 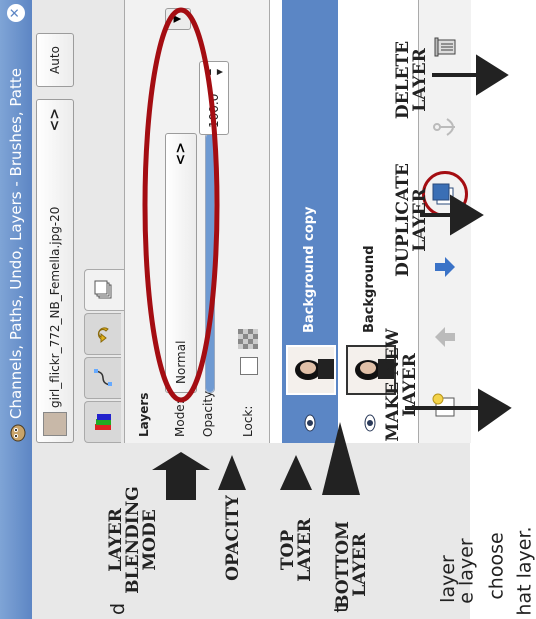 I want to click on body-text-line: hat layer., so click(x=524, y=571).